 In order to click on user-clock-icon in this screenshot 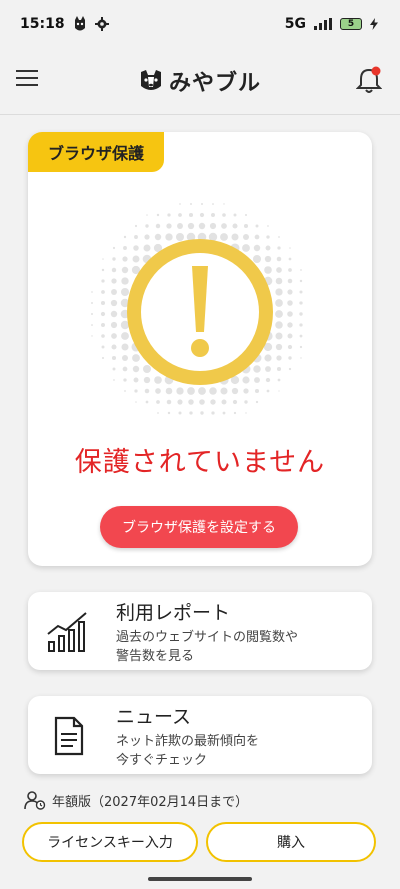, I will do `click(35, 800)`.